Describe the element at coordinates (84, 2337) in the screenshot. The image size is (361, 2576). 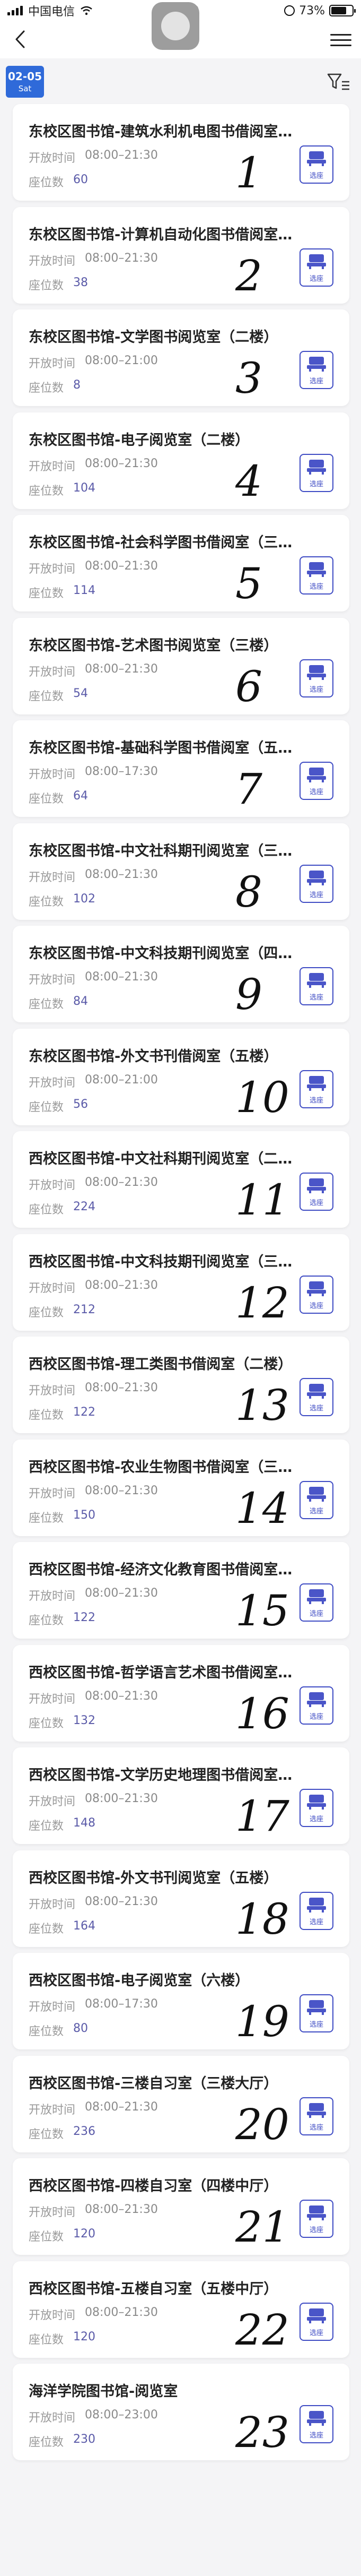
I see `seat-count-value: 120` at that location.